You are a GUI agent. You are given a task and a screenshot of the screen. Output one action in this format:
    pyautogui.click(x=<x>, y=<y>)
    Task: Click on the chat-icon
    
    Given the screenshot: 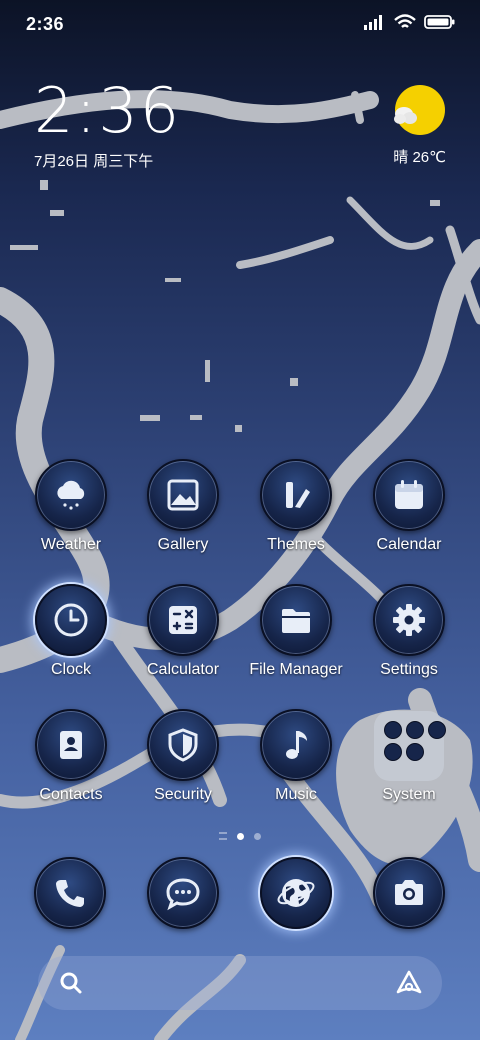 What is the action you would take?
    pyautogui.click(x=183, y=893)
    